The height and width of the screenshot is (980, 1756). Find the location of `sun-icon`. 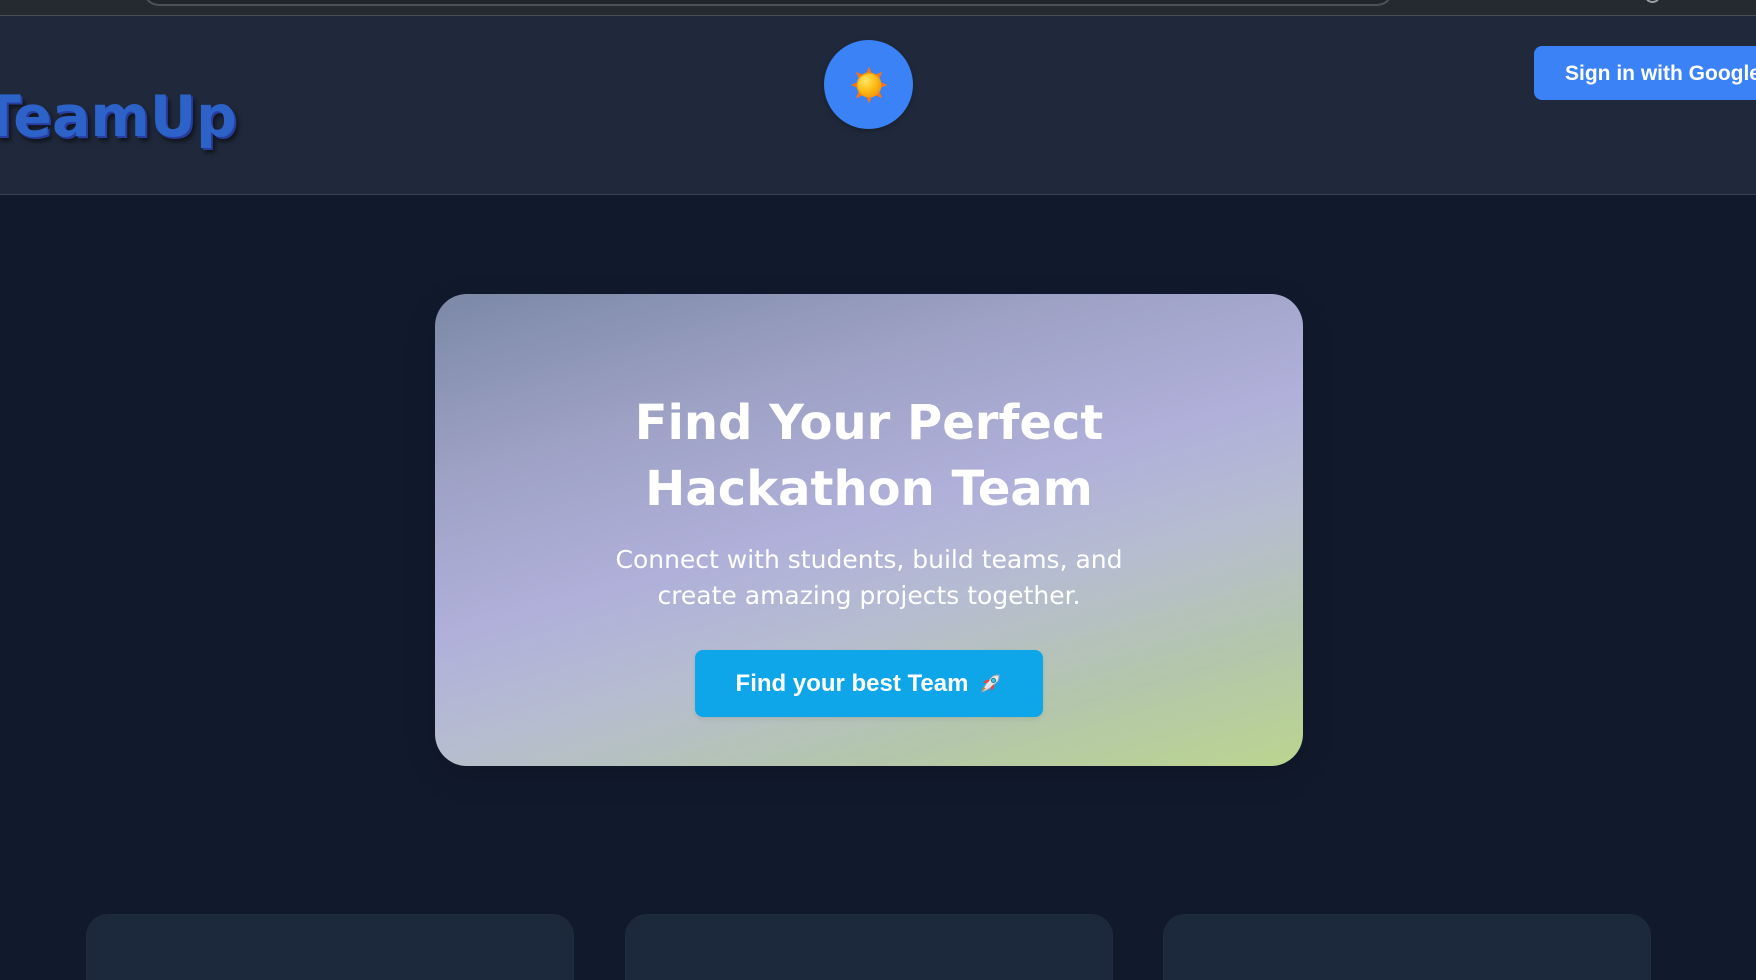

sun-icon is located at coordinates (868, 84).